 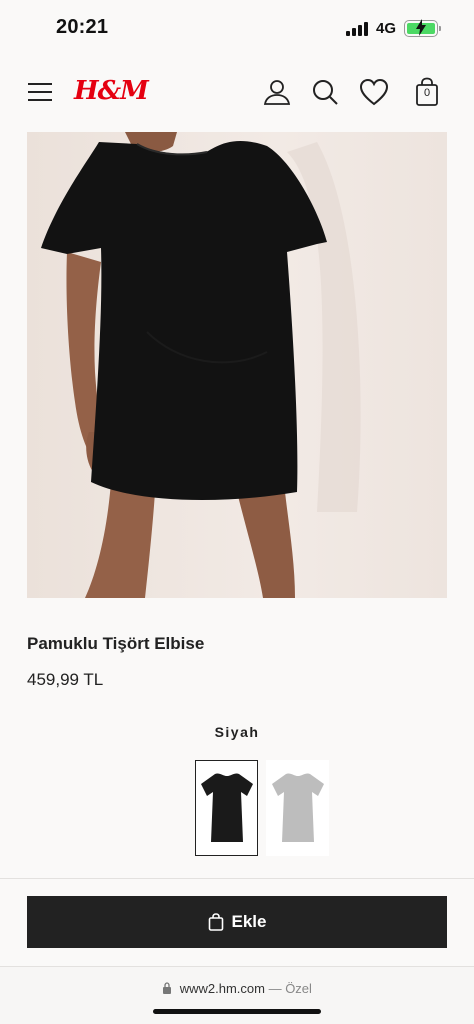 What do you see at coordinates (290, 988) in the screenshot?
I see `private-mode-label: — Özel` at bounding box center [290, 988].